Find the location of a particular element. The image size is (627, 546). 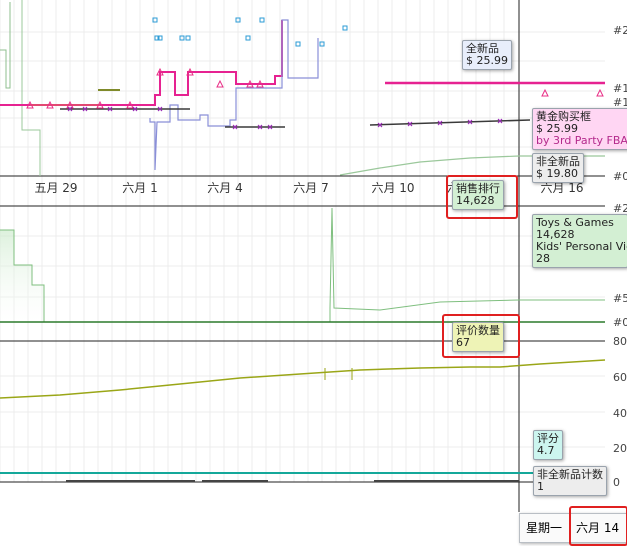

y-tick-label: #5 is located at coordinates (620, 298).